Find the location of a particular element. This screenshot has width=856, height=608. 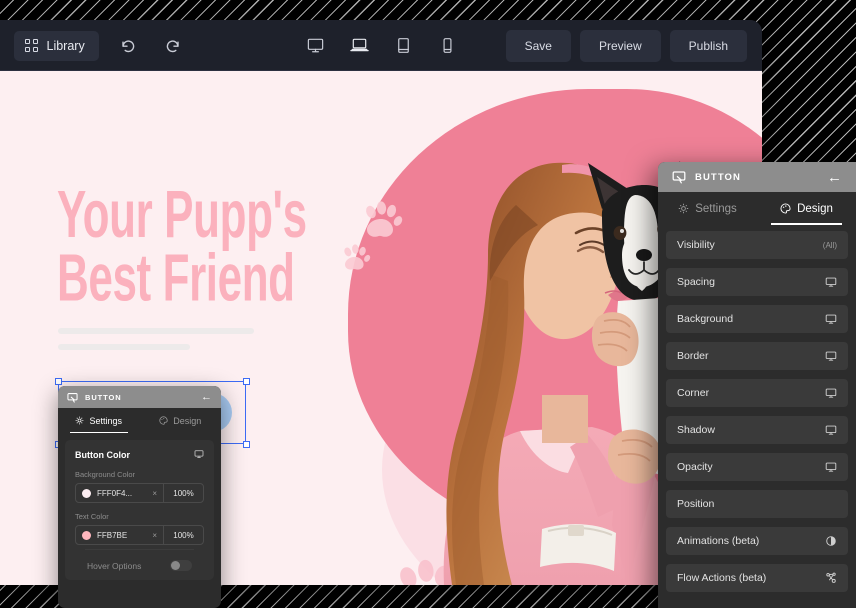

visibility-scope-badge: (All) is located at coordinates (829, 245).